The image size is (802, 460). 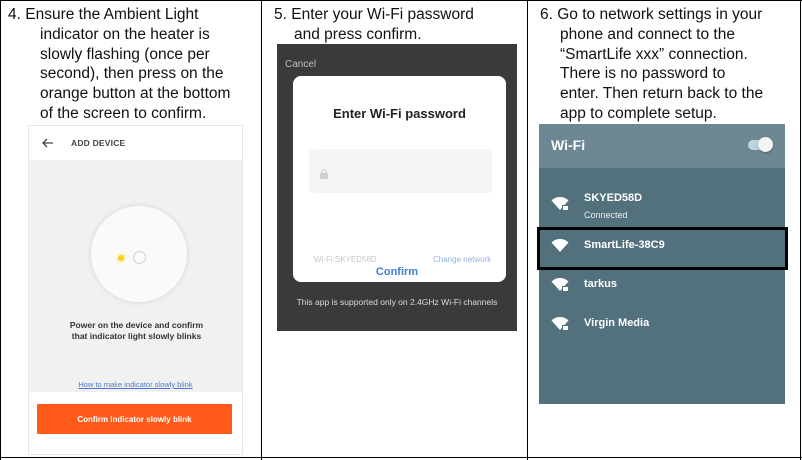 I want to click on step-line: orange button at the bottom, so click(x=135, y=94).